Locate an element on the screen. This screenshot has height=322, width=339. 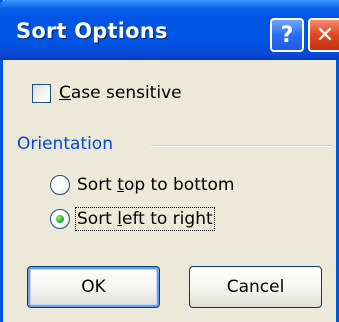
sort-top-to-bottom-option: Sort top to bottom is located at coordinates (142, 185).